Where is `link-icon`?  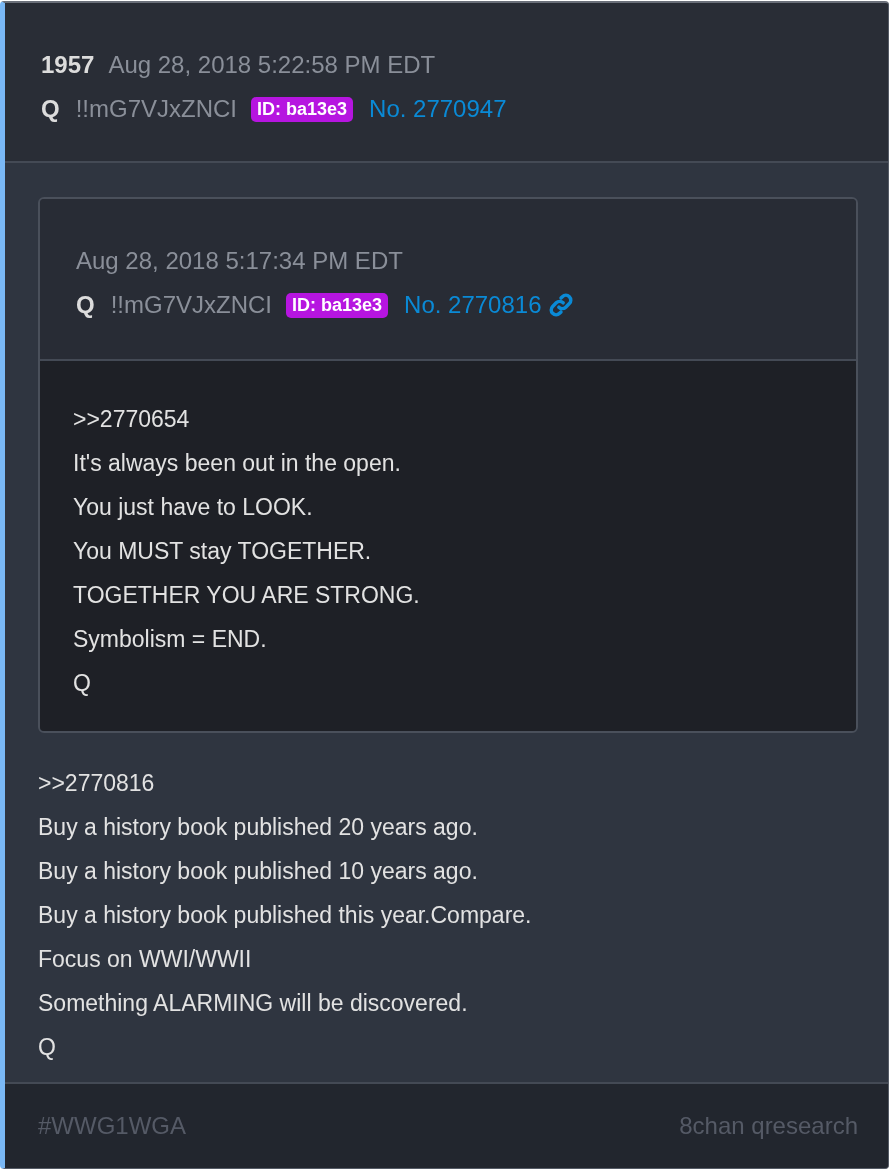
link-icon is located at coordinates (560, 305).